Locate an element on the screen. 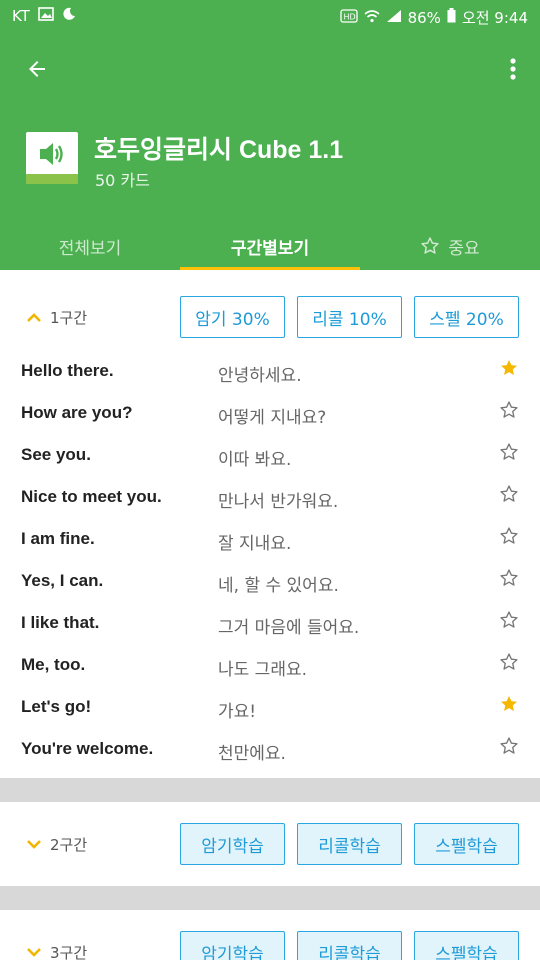 The height and width of the screenshot is (960, 540). arrow-back-icon is located at coordinates (37, 69).